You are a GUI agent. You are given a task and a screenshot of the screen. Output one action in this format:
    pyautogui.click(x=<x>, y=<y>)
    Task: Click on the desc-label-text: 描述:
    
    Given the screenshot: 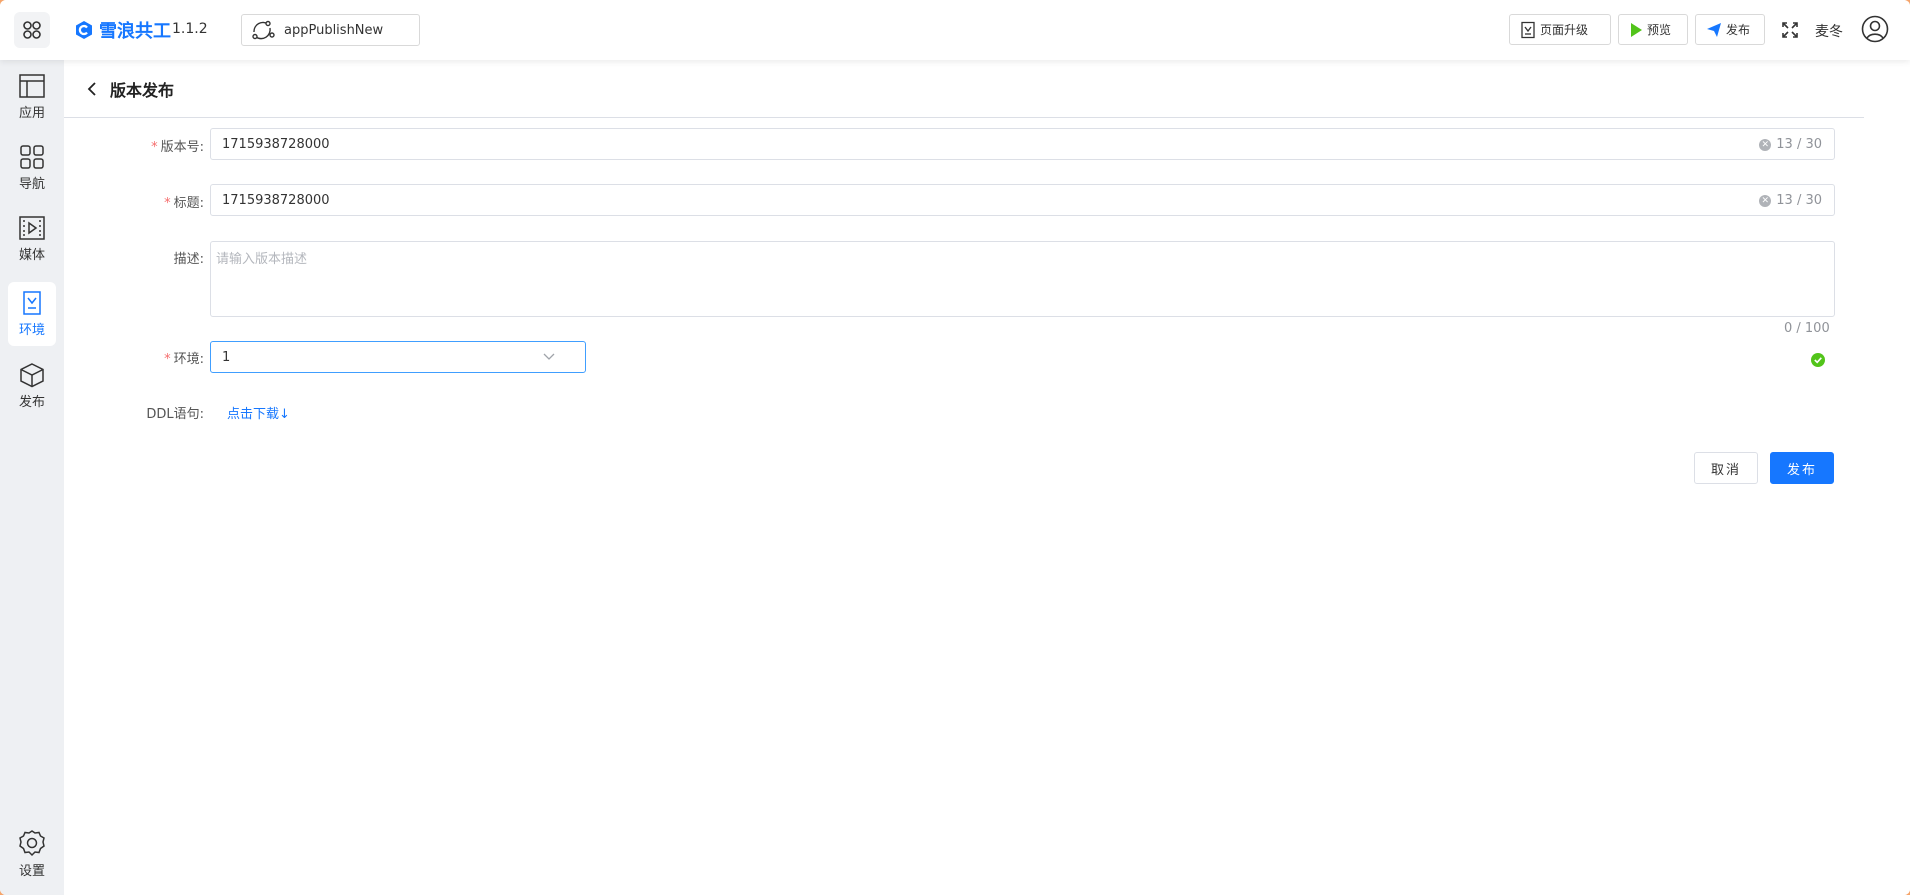 What is the action you would take?
    pyautogui.click(x=188, y=259)
    